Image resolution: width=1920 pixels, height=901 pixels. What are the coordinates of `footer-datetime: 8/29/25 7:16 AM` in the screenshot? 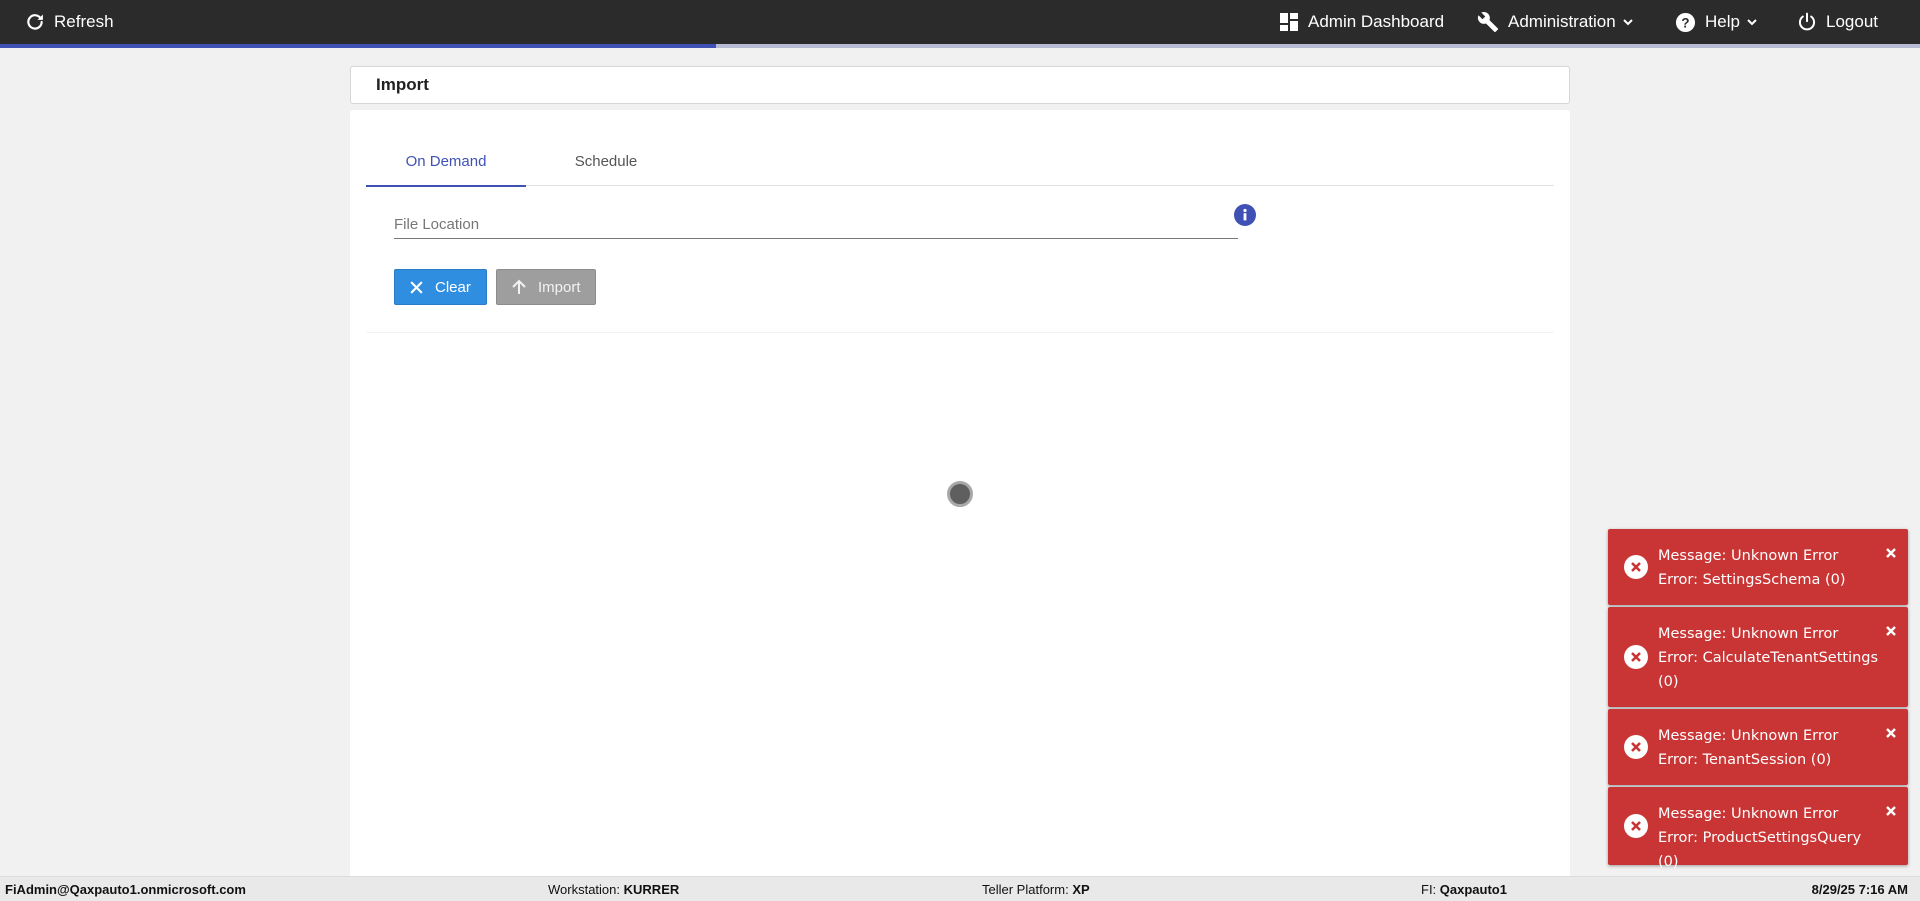 It's located at (1860, 889).